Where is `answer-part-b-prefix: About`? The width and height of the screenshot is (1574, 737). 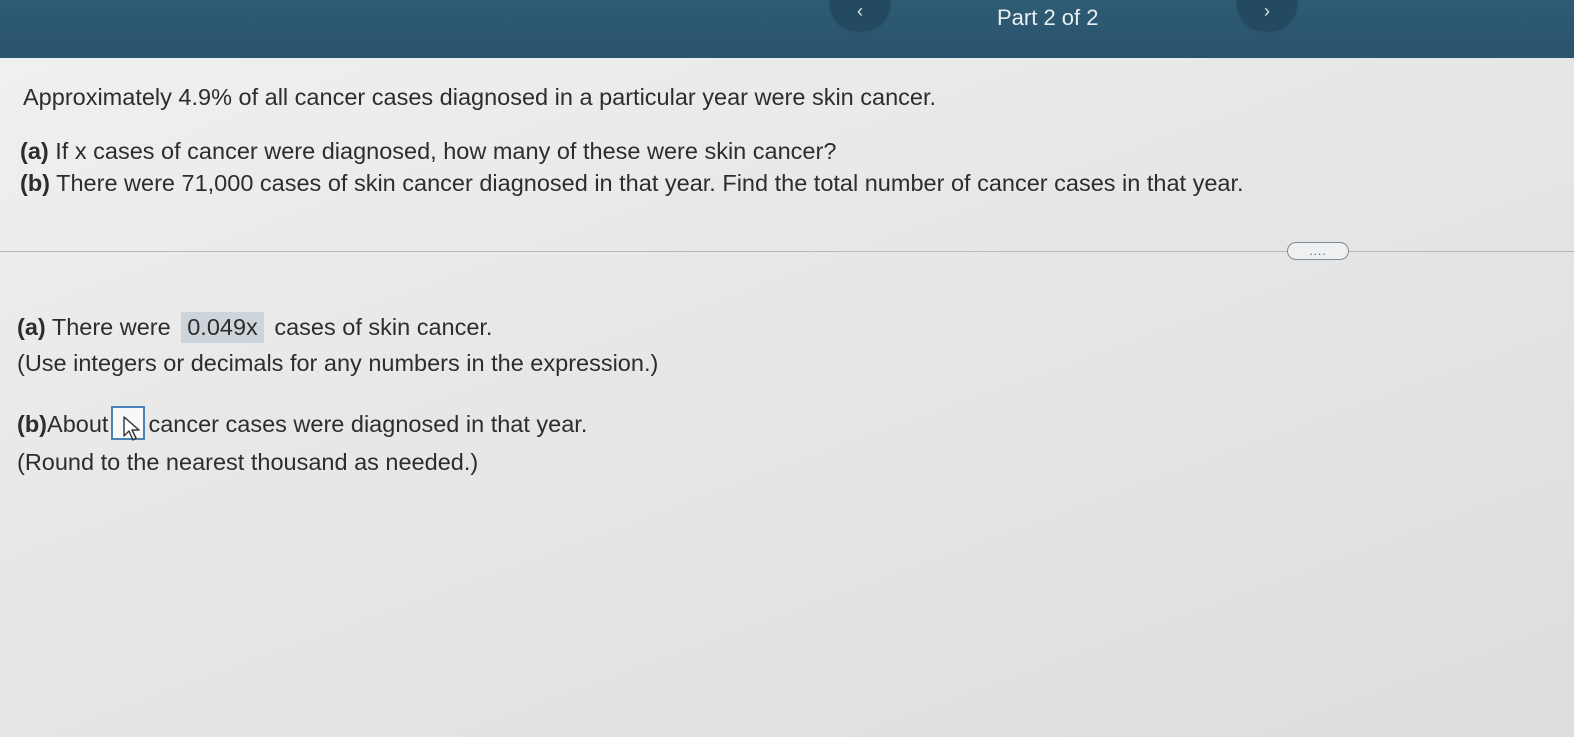 answer-part-b-prefix: About is located at coordinates (78, 424).